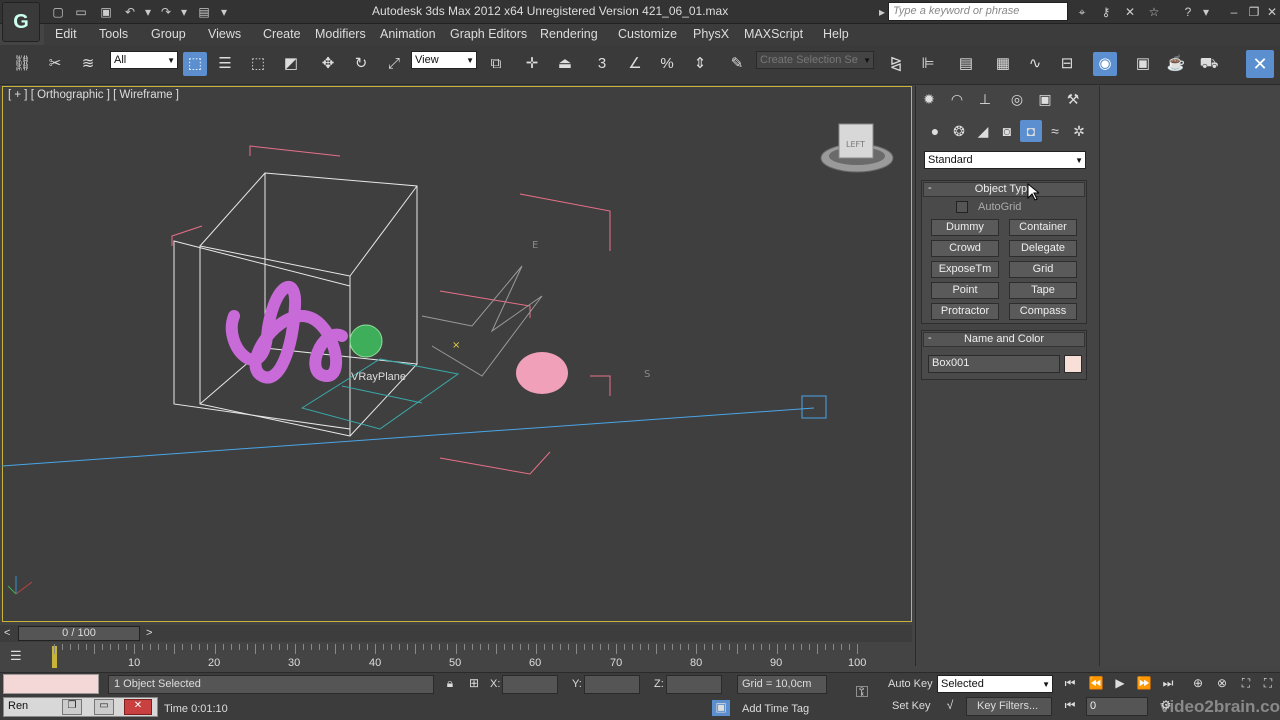 This screenshot has height=720, width=1280. Describe the element at coordinates (1105, 64) in the screenshot. I see `material-editor-icon: ◉` at that location.